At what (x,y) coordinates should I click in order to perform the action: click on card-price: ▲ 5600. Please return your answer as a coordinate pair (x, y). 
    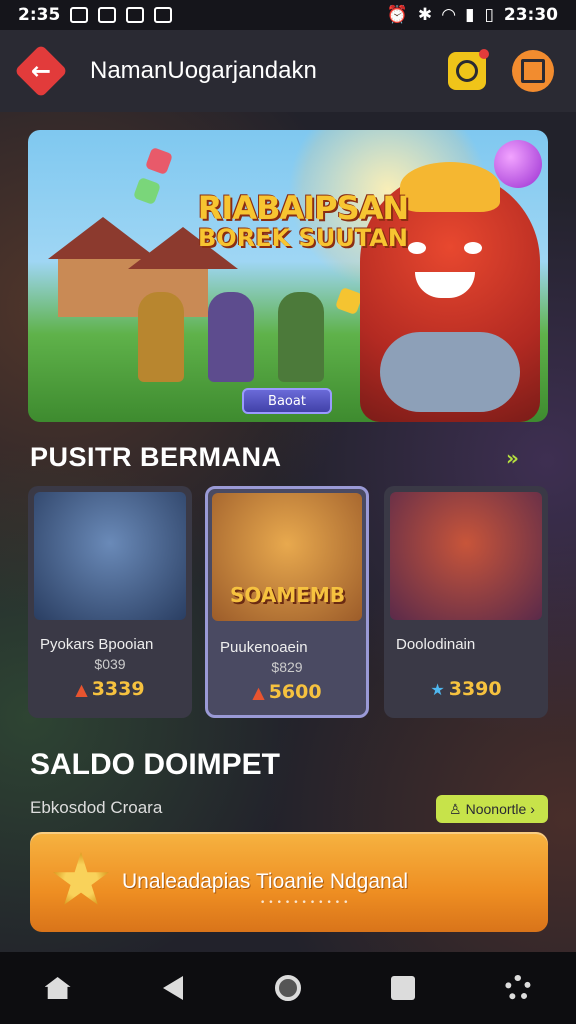
    Looking at the image, I should click on (287, 692).